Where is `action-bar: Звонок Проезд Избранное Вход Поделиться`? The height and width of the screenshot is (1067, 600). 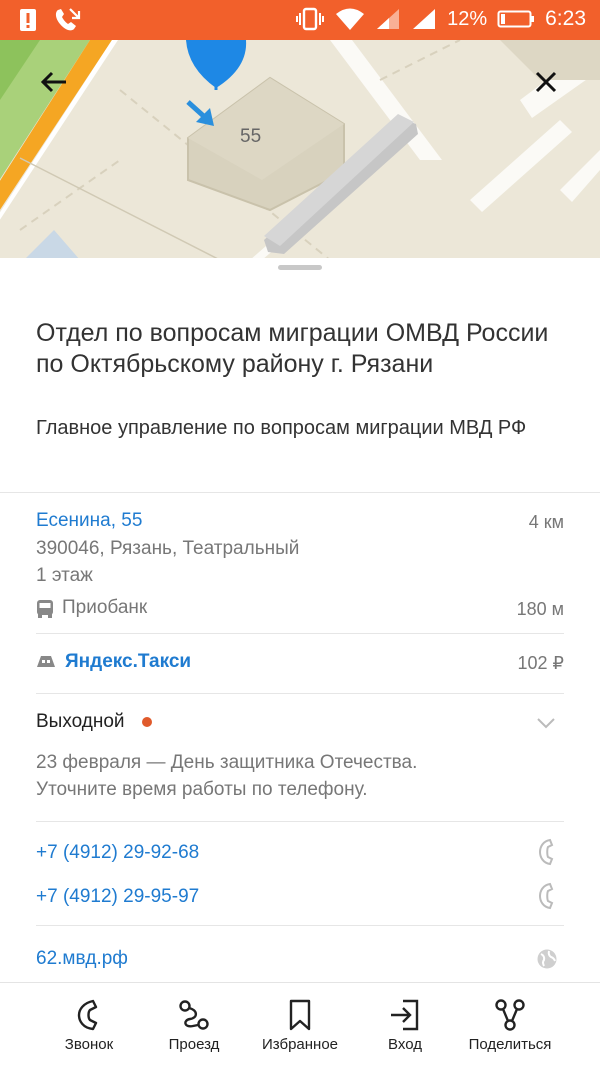
action-bar: Звонок Проезд Избранное Вход Поделиться is located at coordinates (300, 1024).